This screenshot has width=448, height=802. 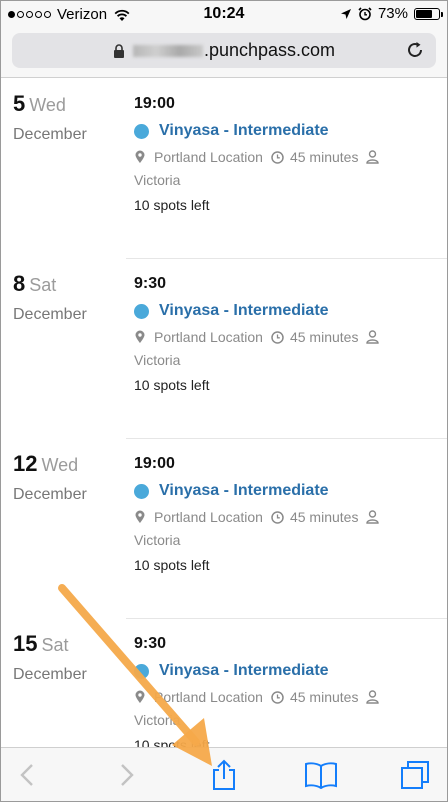 I want to click on status-bar: Verizon 10:24 73%, so click(x=224, y=15).